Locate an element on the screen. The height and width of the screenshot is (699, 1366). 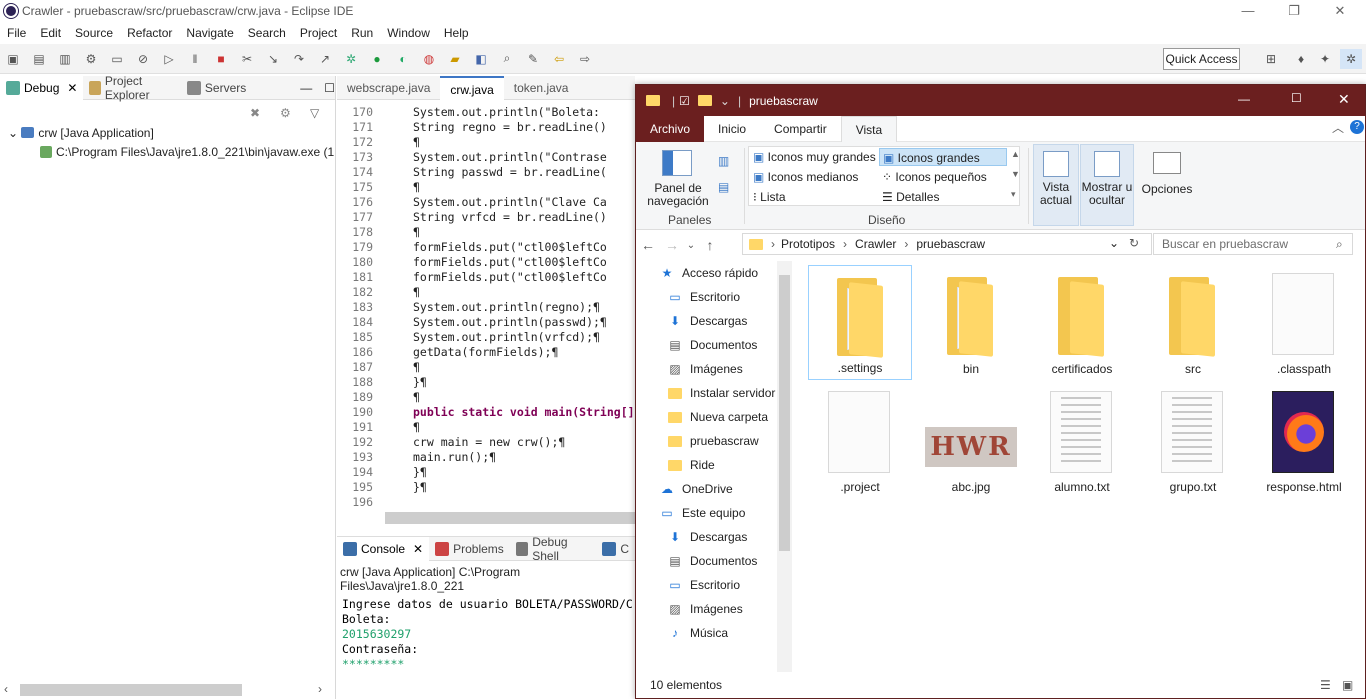
terminate-icon: ■ is located at coordinates (221, 59).